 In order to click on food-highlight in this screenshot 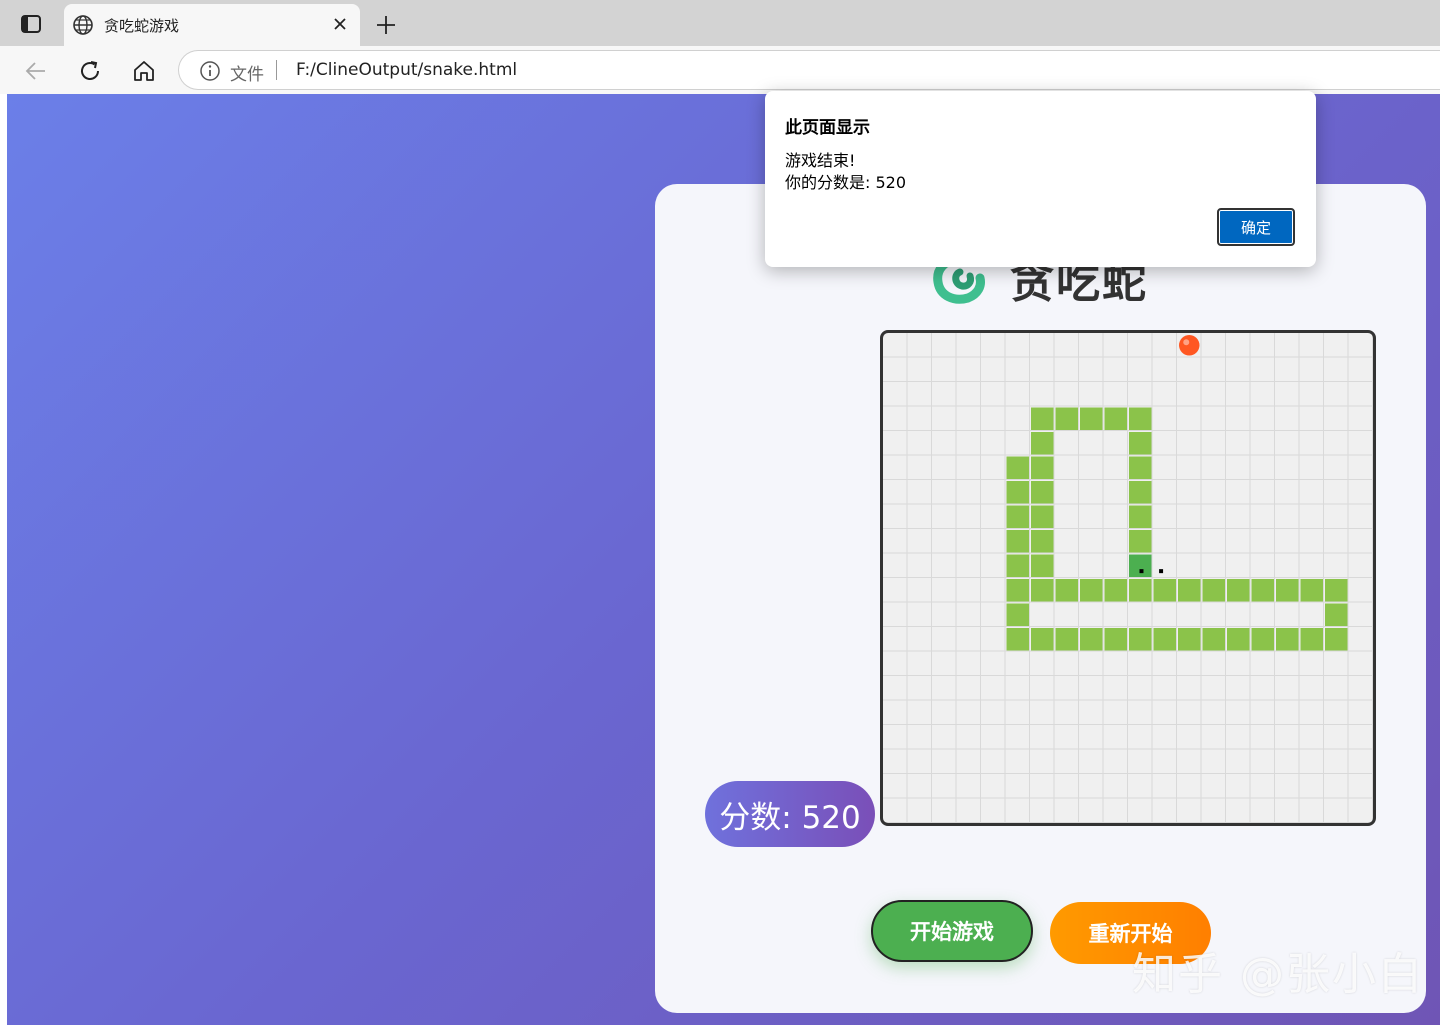, I will do `click(1186, 342)`.